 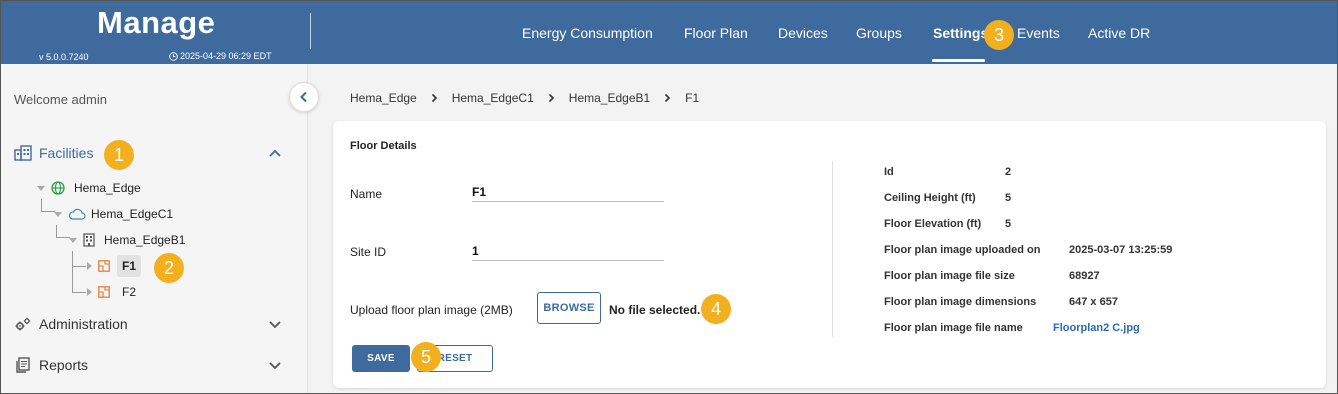 I want to click on breadcrumb: Hema_Edge Hema_EdgeC1 Hema_EdgeB1 F1, so click(x=524, y=98).